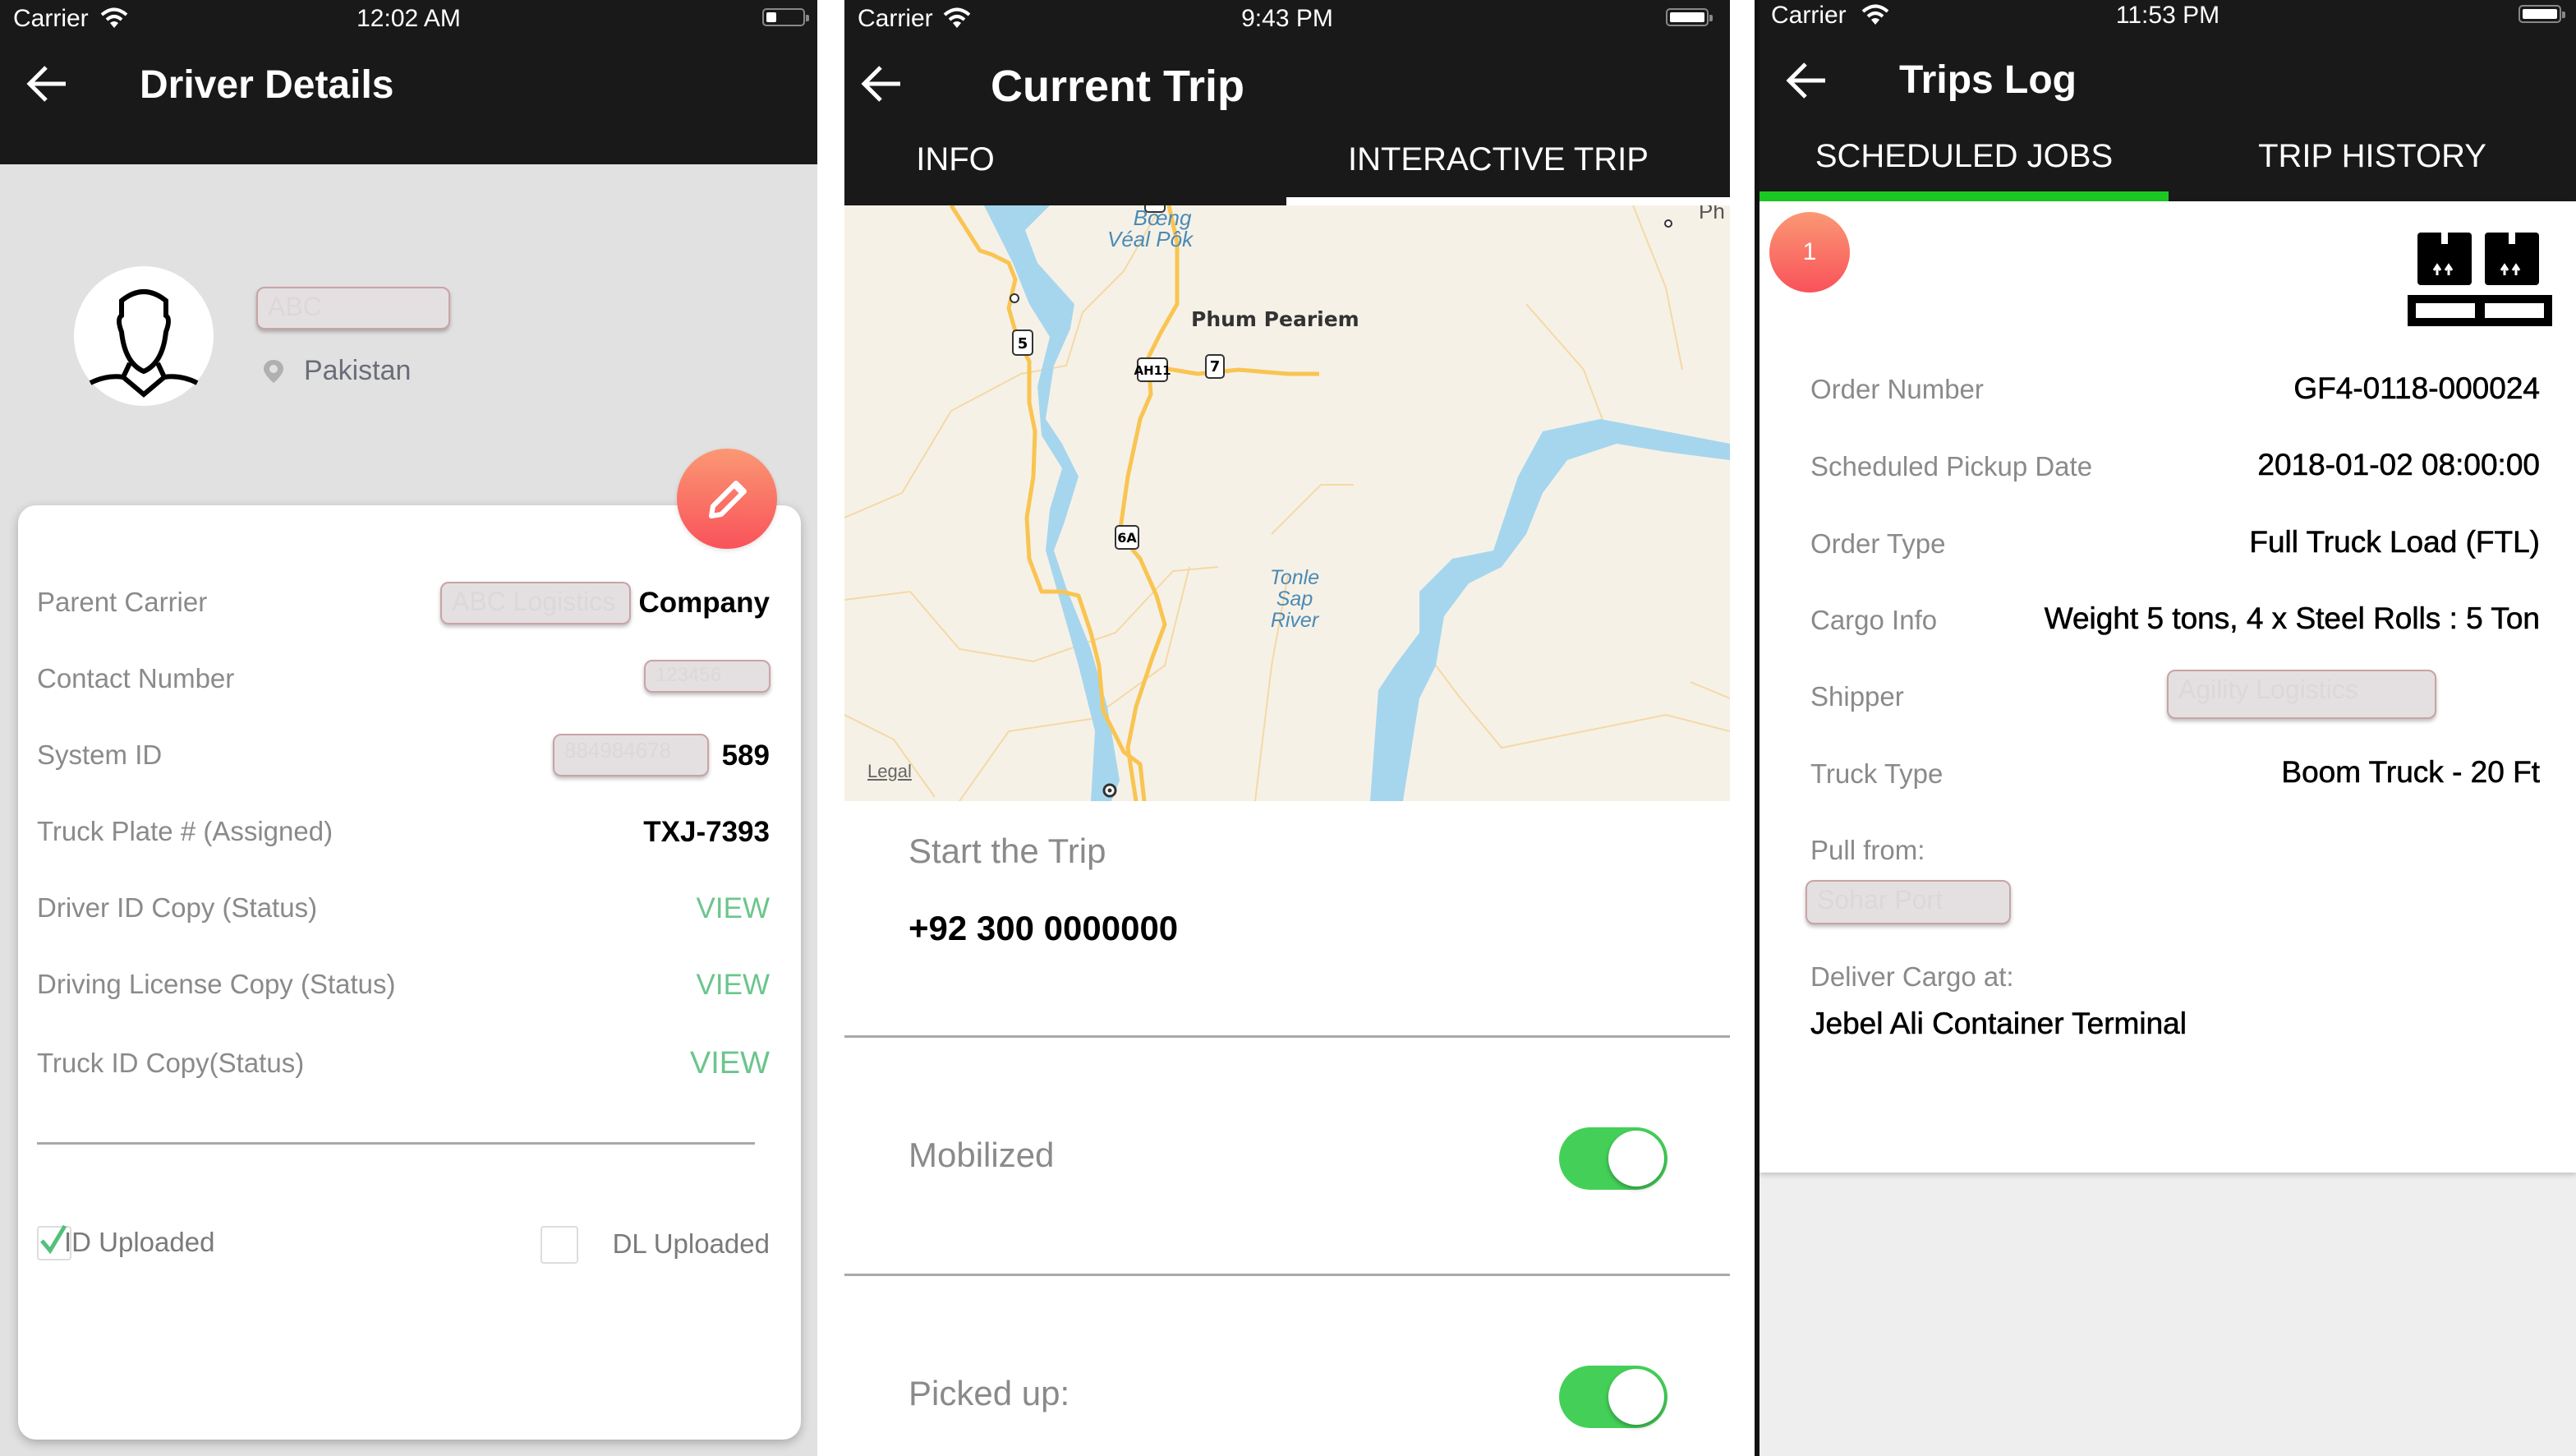  Describe the element at coordinates (733, 908) in the screenshot. I see `view-driver-id-link: VIEW` at that location.